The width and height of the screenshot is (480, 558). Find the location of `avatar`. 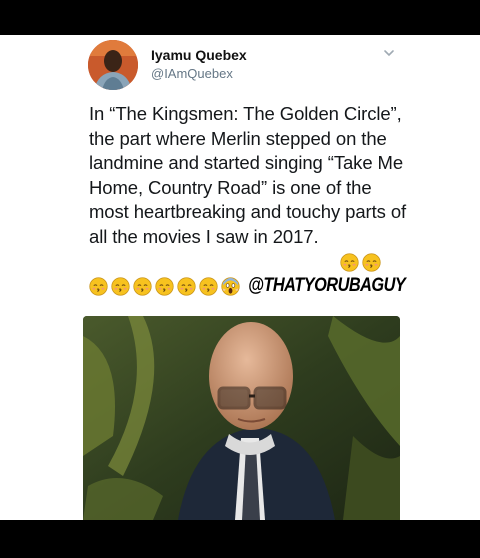

avatar is located at coordinates (113, 65).